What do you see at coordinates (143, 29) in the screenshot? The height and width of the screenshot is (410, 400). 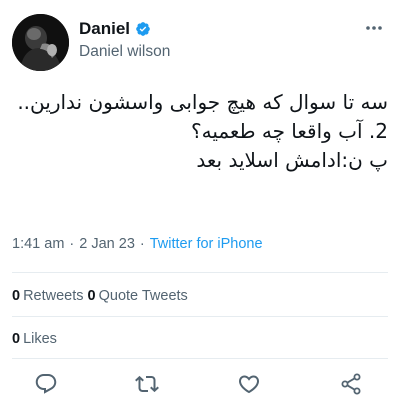 I see `verified-badge-icon` at bounding box center [143, 29].